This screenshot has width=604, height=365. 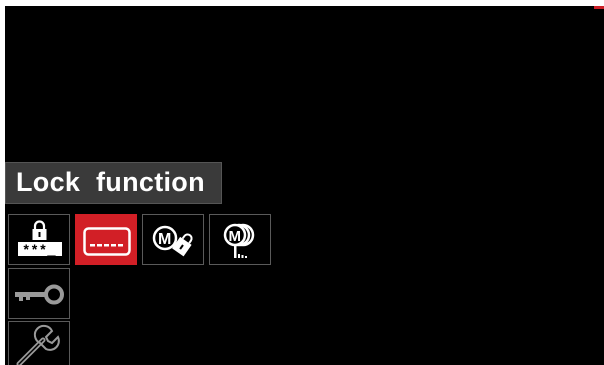 I want to click on wrench-icon, so click(x=38, y=344).